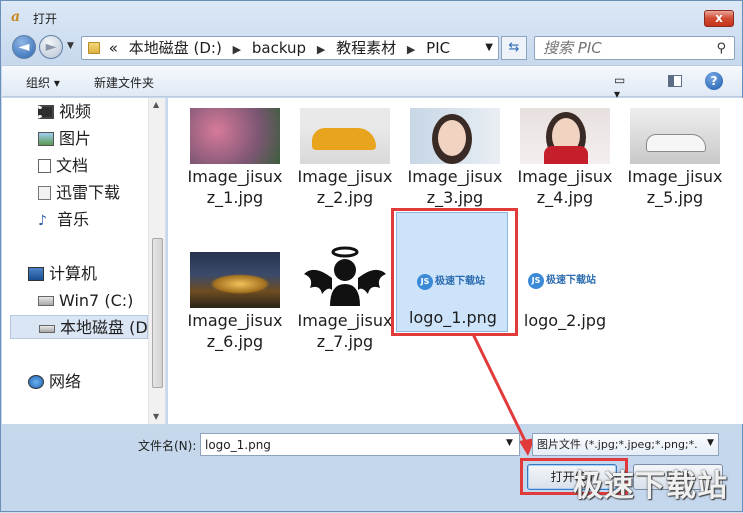  I want to click on app-icon: a, so click(16, 17).